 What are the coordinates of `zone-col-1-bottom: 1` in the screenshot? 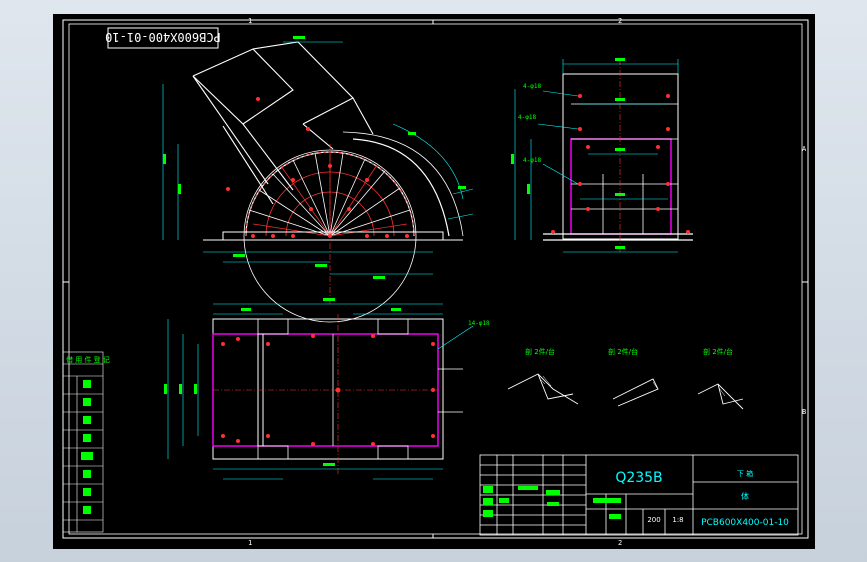 It's located at (250, 543).